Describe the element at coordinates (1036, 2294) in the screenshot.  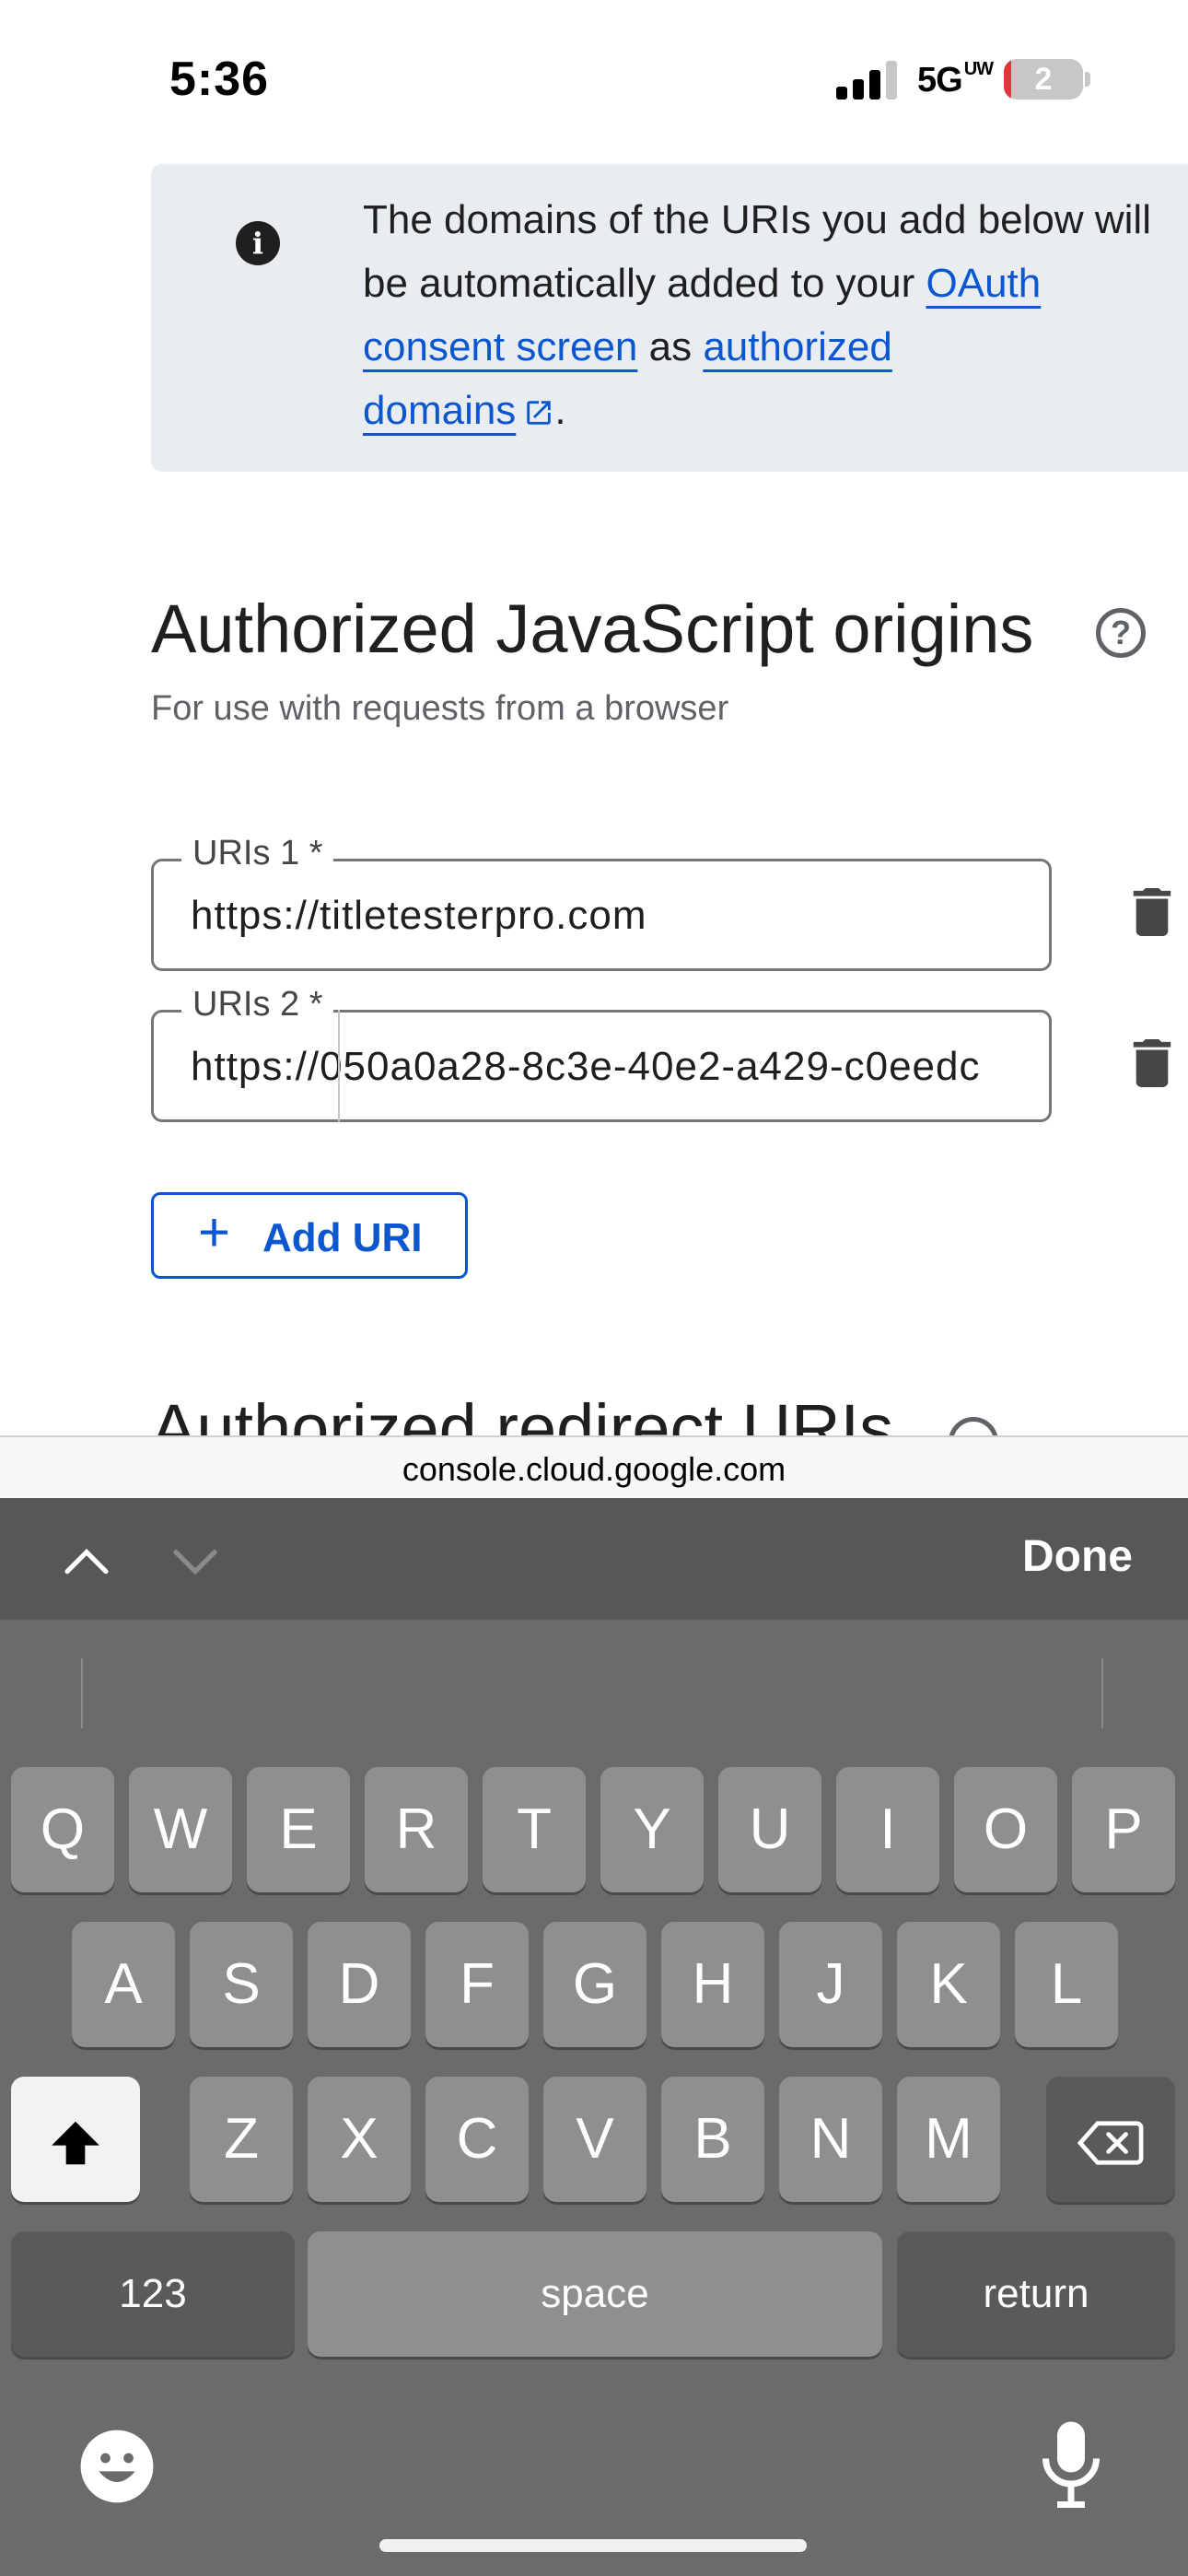
I see `return-key: return` at that location.